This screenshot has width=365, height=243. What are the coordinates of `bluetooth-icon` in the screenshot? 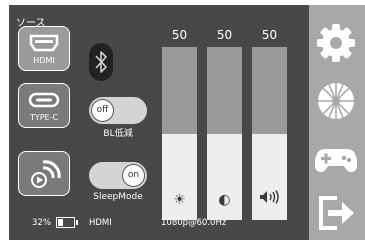 It's located at (101, 62).